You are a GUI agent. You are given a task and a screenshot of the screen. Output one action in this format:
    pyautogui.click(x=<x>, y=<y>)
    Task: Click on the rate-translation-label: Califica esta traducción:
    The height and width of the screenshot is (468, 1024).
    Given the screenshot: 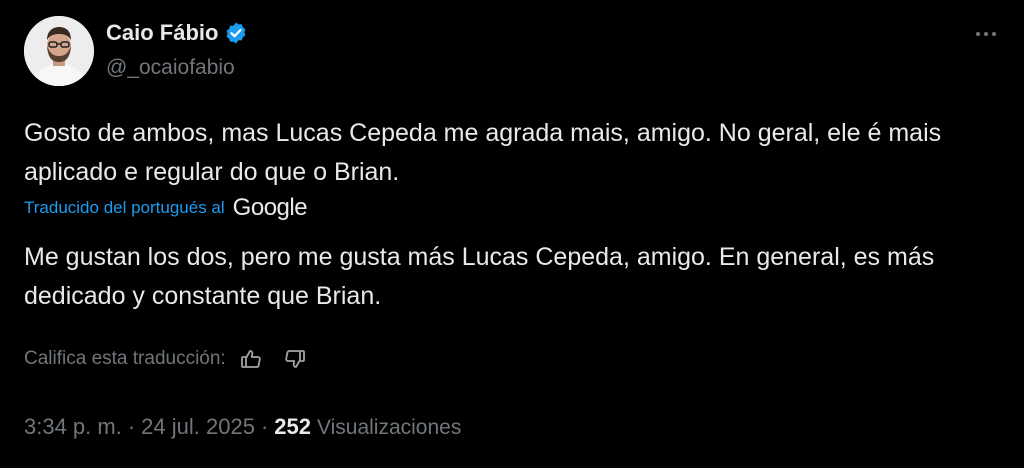 What is the action you would take?
    pyautogui.click(x=125, y=358)
    